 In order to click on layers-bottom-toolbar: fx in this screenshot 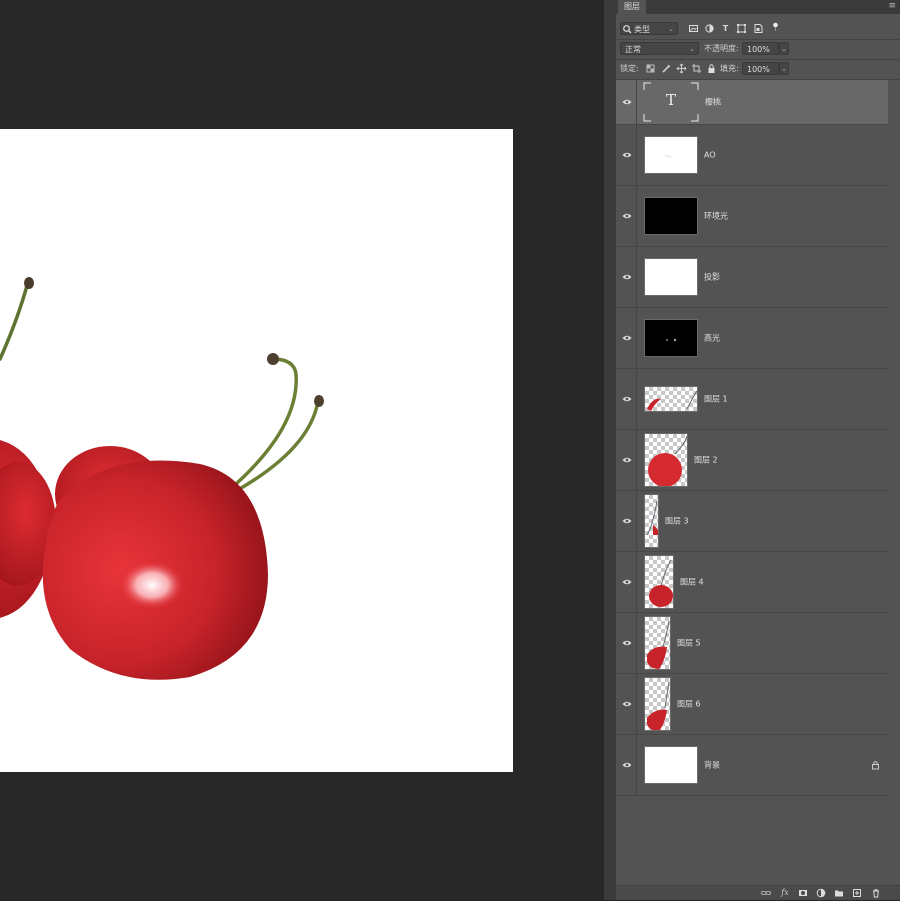, I will do `click(758, 892)`.